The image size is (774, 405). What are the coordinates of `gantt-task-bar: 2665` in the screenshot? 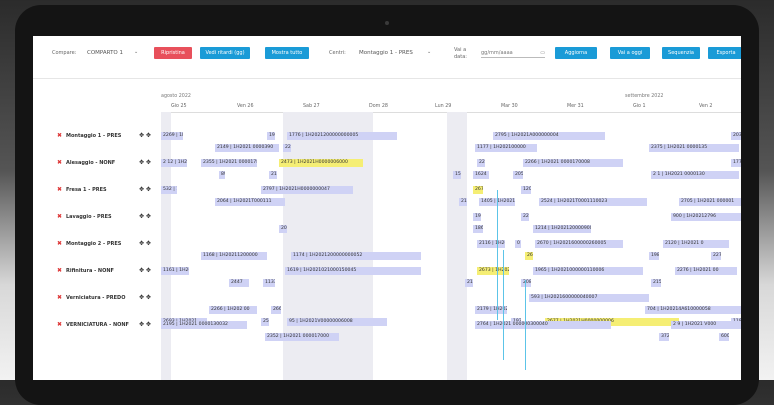 It's located at (276, 310).